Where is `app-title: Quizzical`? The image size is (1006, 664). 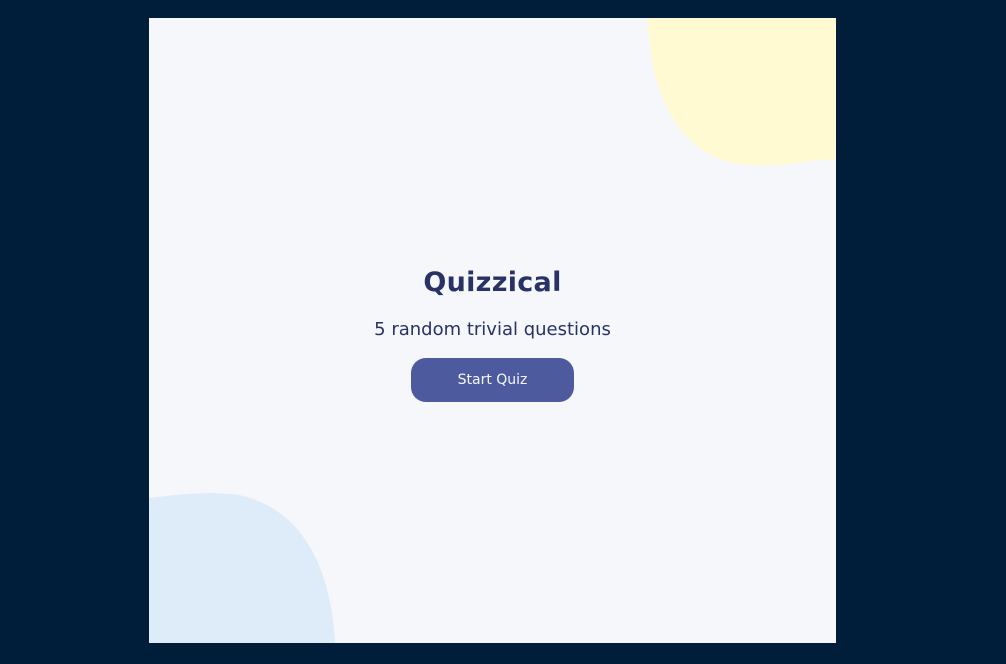 app-title: Quizzical is located at coordinates (492, 282).